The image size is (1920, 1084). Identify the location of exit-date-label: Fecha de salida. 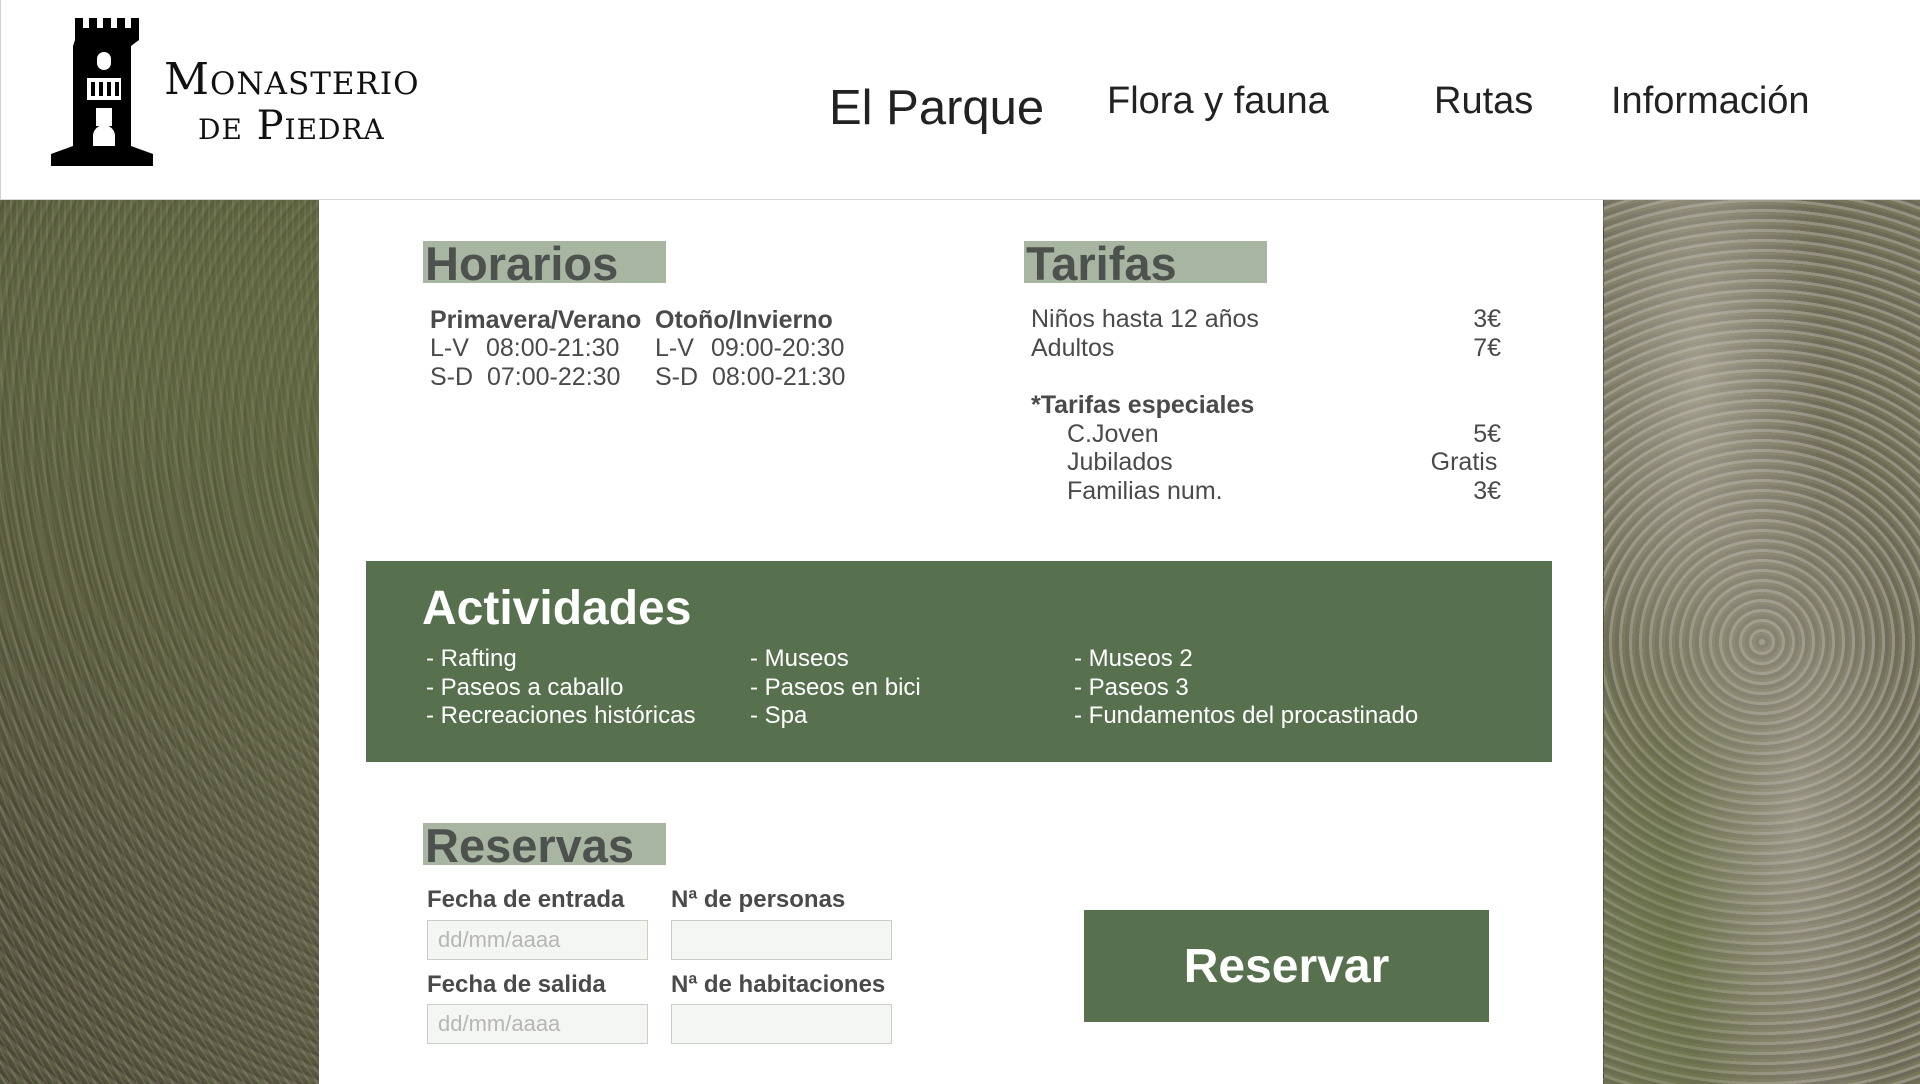
(516, 984).